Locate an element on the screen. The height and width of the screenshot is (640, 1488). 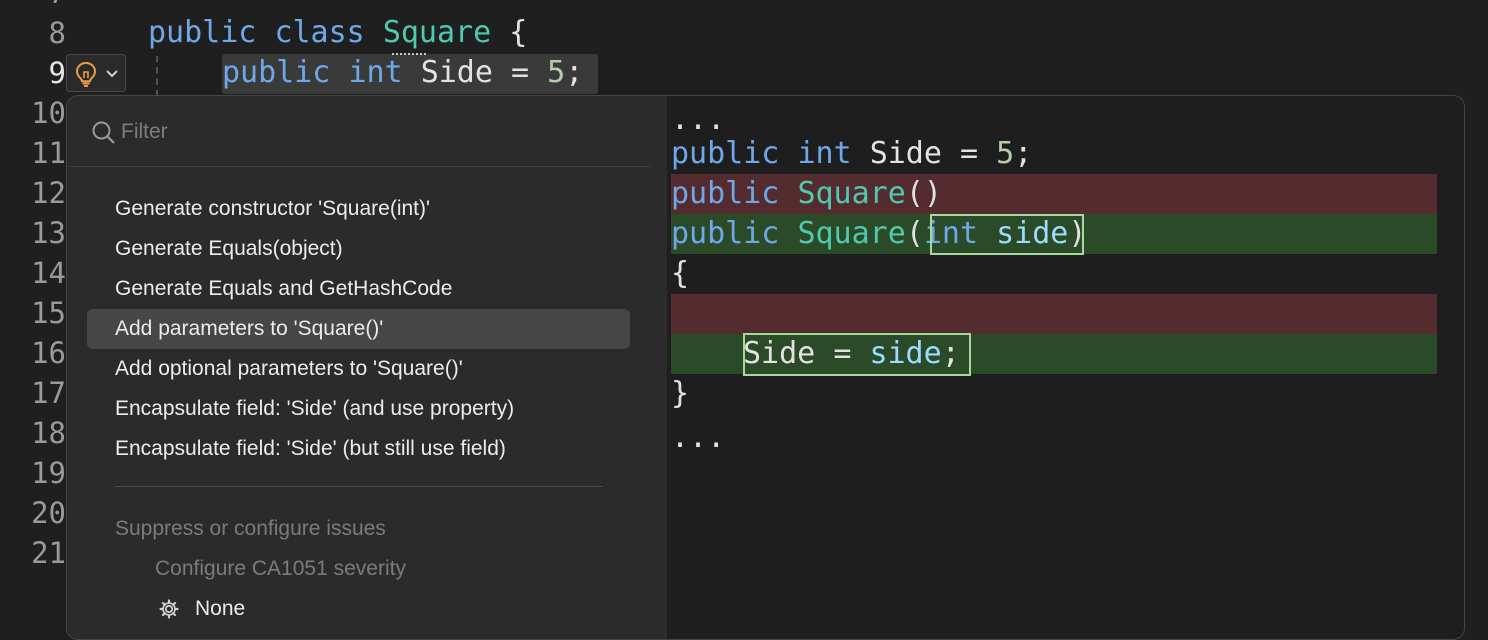
line-number: 13 is located at coordinates (48, 233).